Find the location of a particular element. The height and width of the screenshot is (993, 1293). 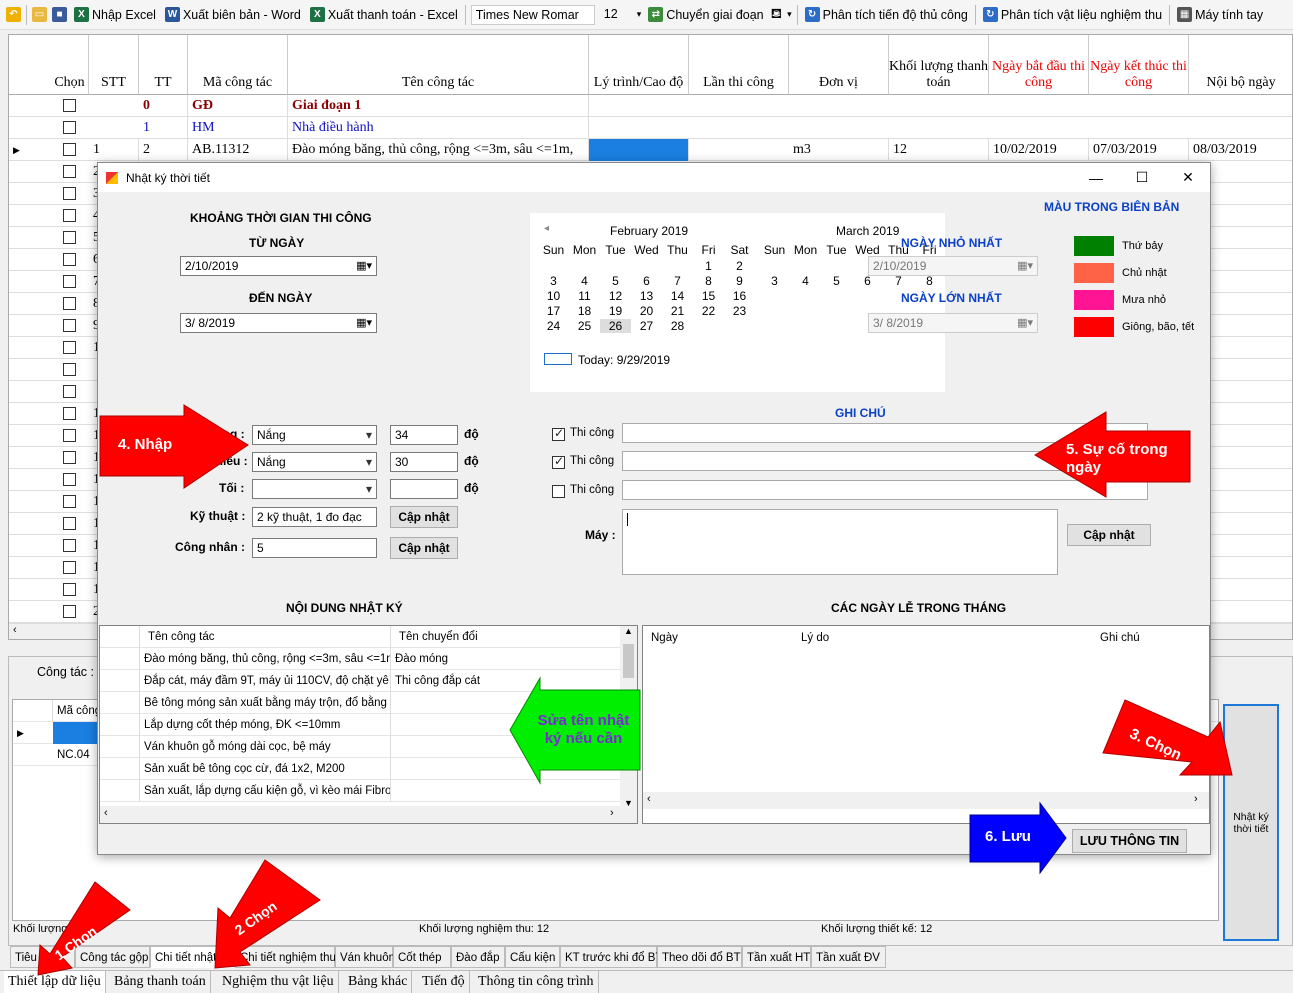

annotation-5-text: 5. Sự cố trong ngày is located at coordinates (1117, 458).